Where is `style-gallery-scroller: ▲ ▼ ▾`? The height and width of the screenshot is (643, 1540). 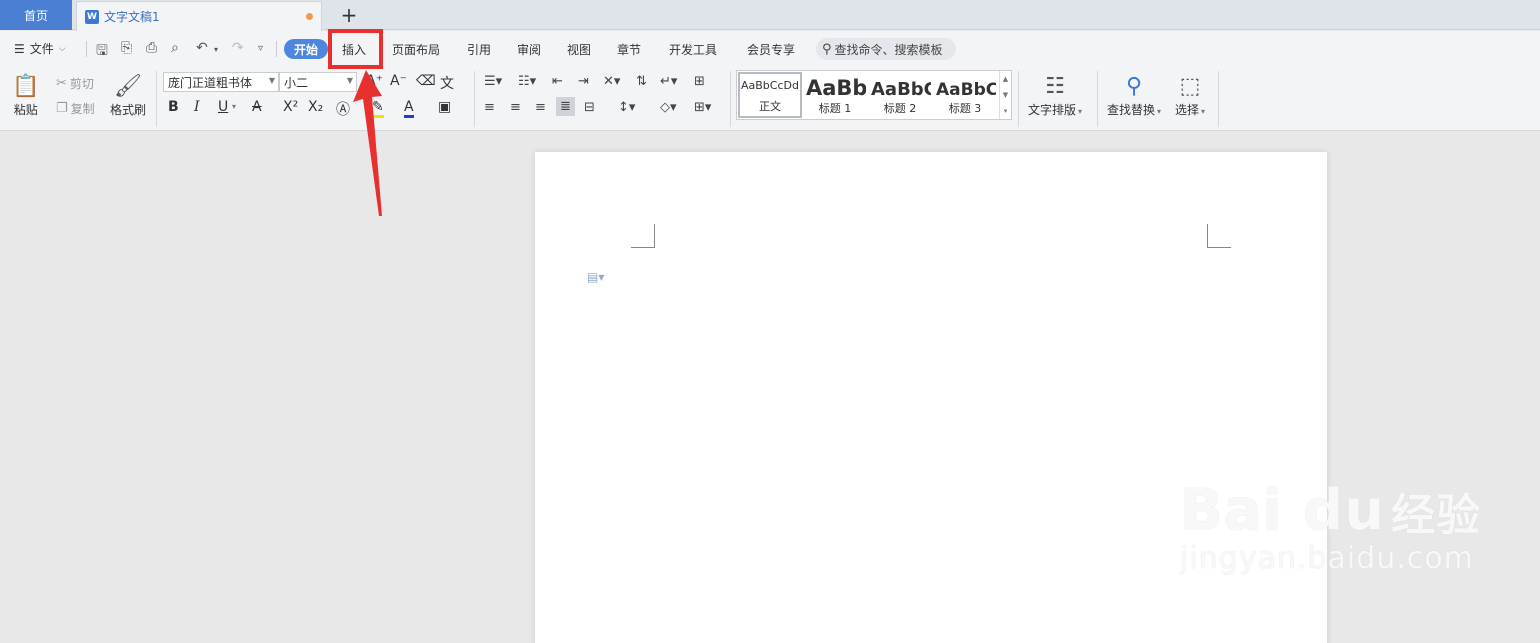 style-gallery-scroller: ▲ ▼ ▾ is located at coordinates (1005, 95).